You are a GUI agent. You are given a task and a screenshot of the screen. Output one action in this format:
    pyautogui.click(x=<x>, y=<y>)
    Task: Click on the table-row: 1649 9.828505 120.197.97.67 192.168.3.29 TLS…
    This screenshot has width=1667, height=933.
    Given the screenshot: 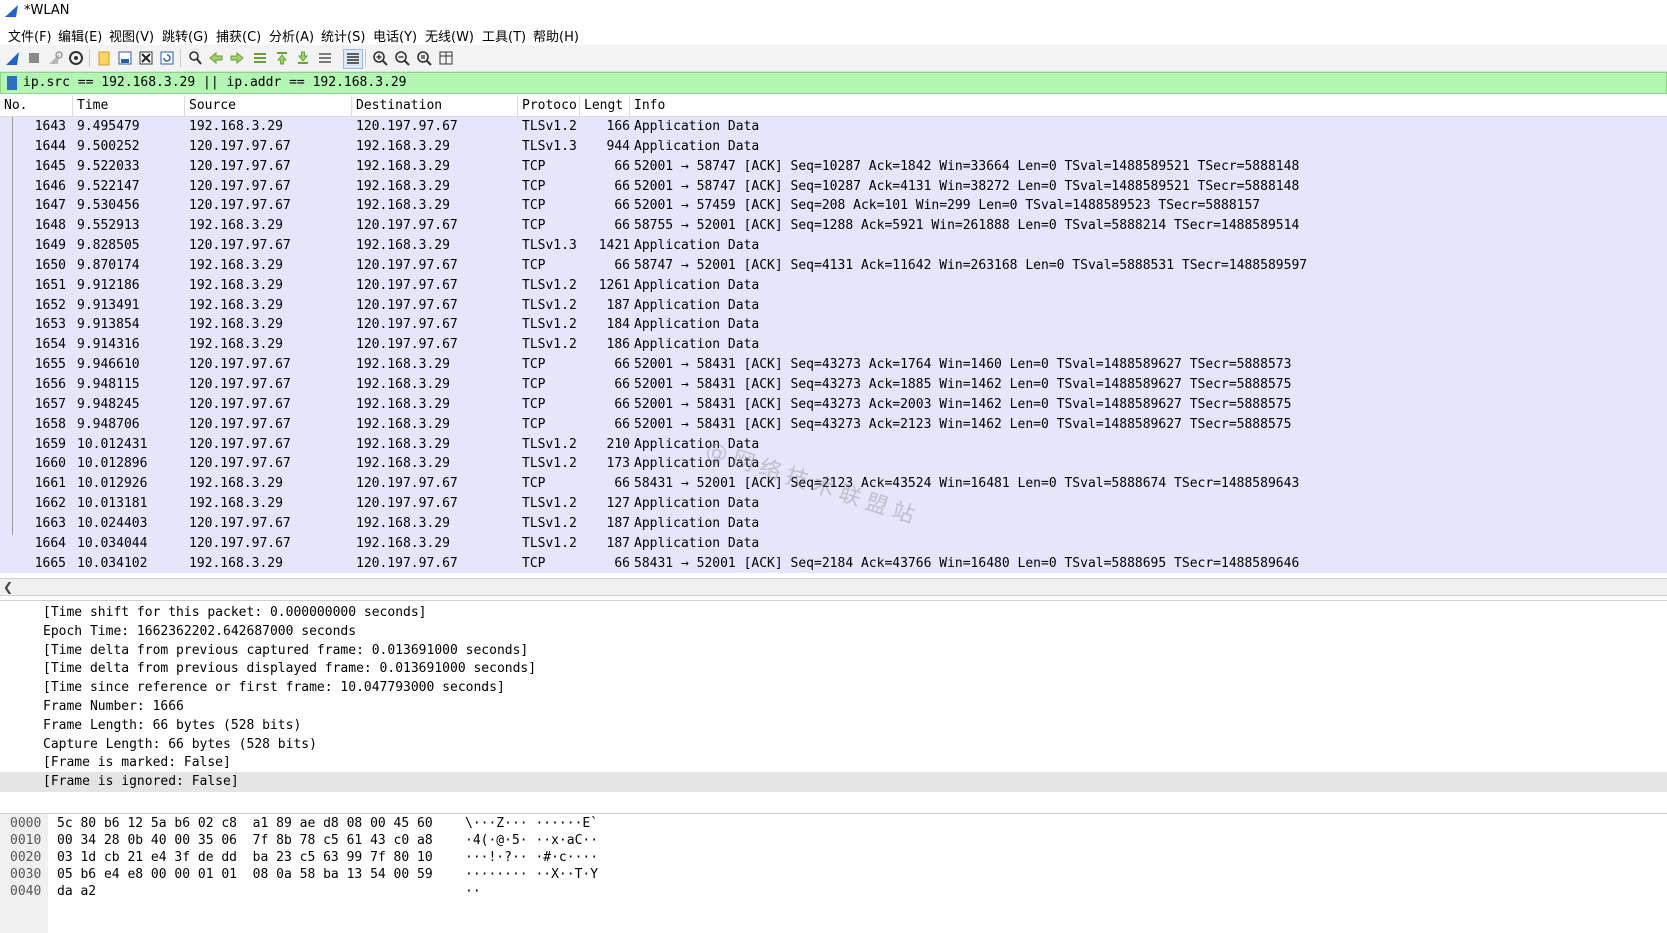 What is the action you would take?
    pyautogui.click(x=833, y=246)
    